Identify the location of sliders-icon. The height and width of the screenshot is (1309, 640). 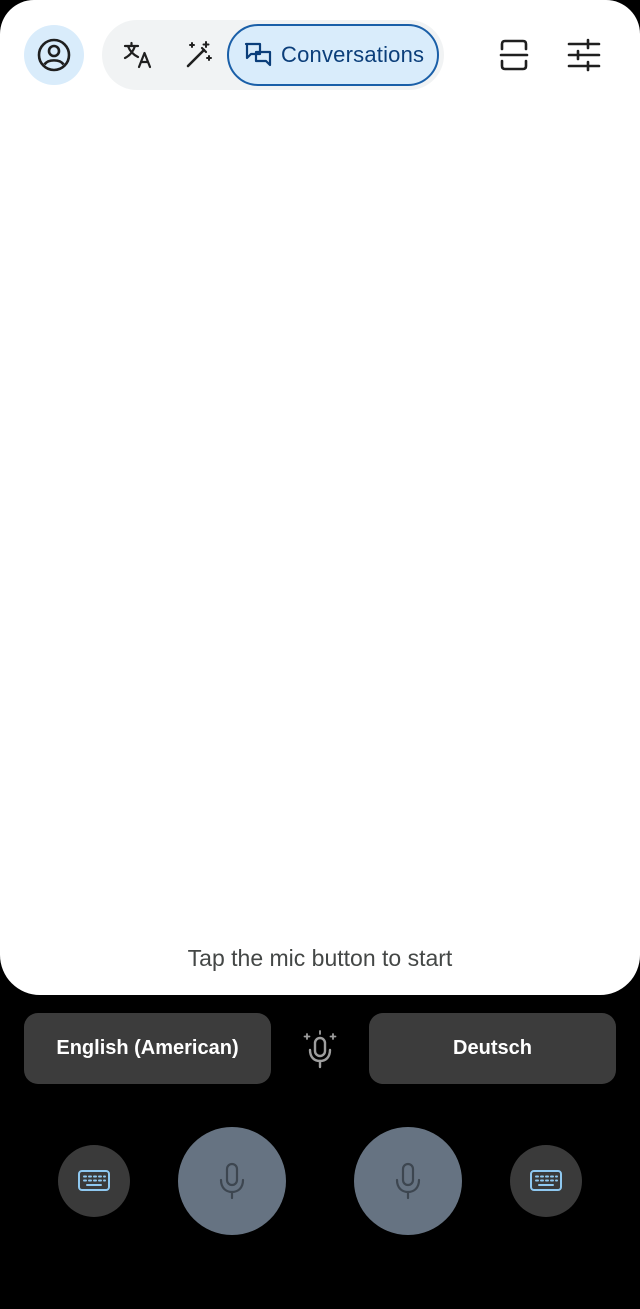
(584, 55).